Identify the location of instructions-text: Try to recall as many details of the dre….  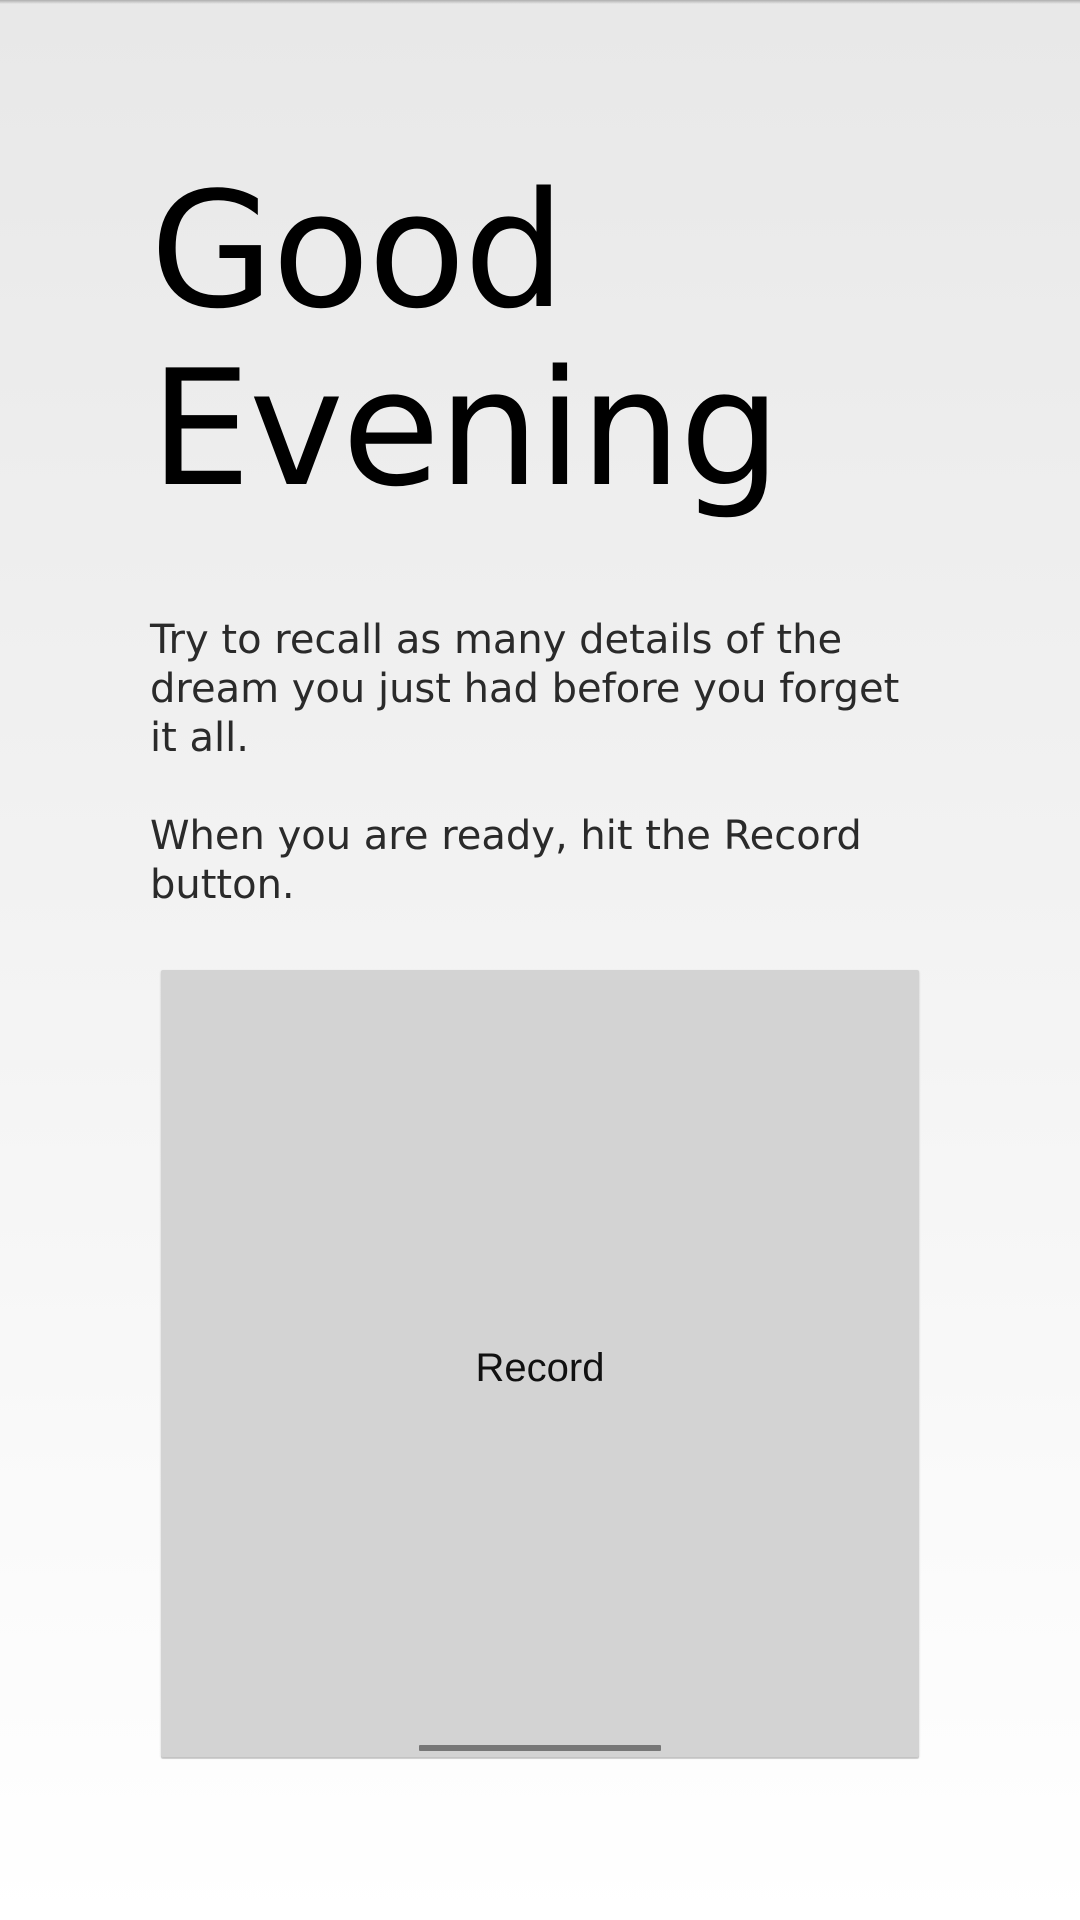
(540, 763).